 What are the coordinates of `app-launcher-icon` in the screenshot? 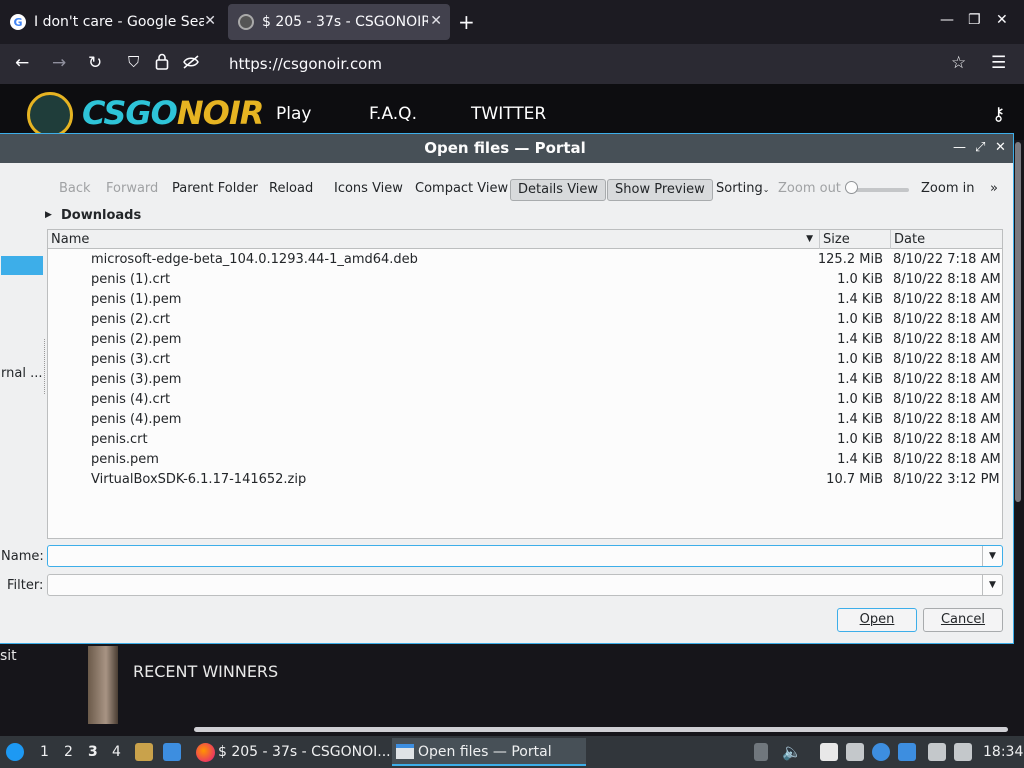 It's located at (15, 752).